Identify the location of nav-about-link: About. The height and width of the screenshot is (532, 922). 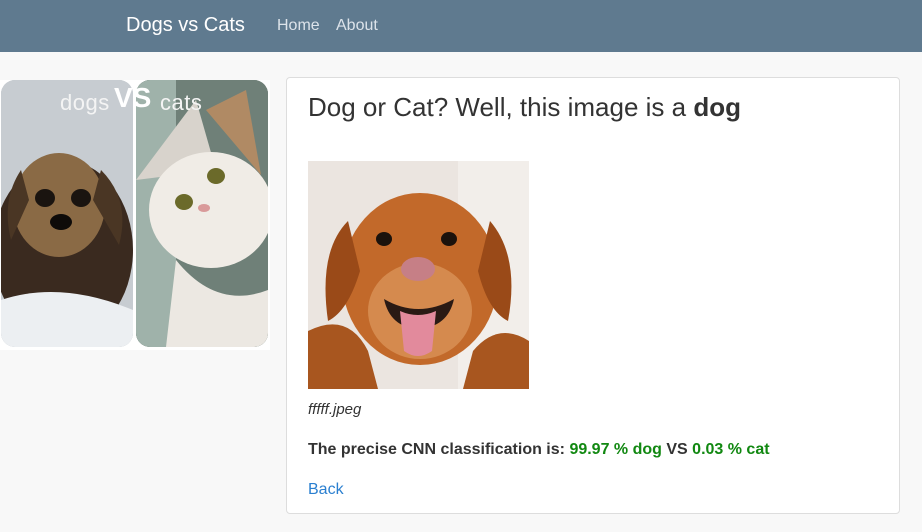
(357, 26).